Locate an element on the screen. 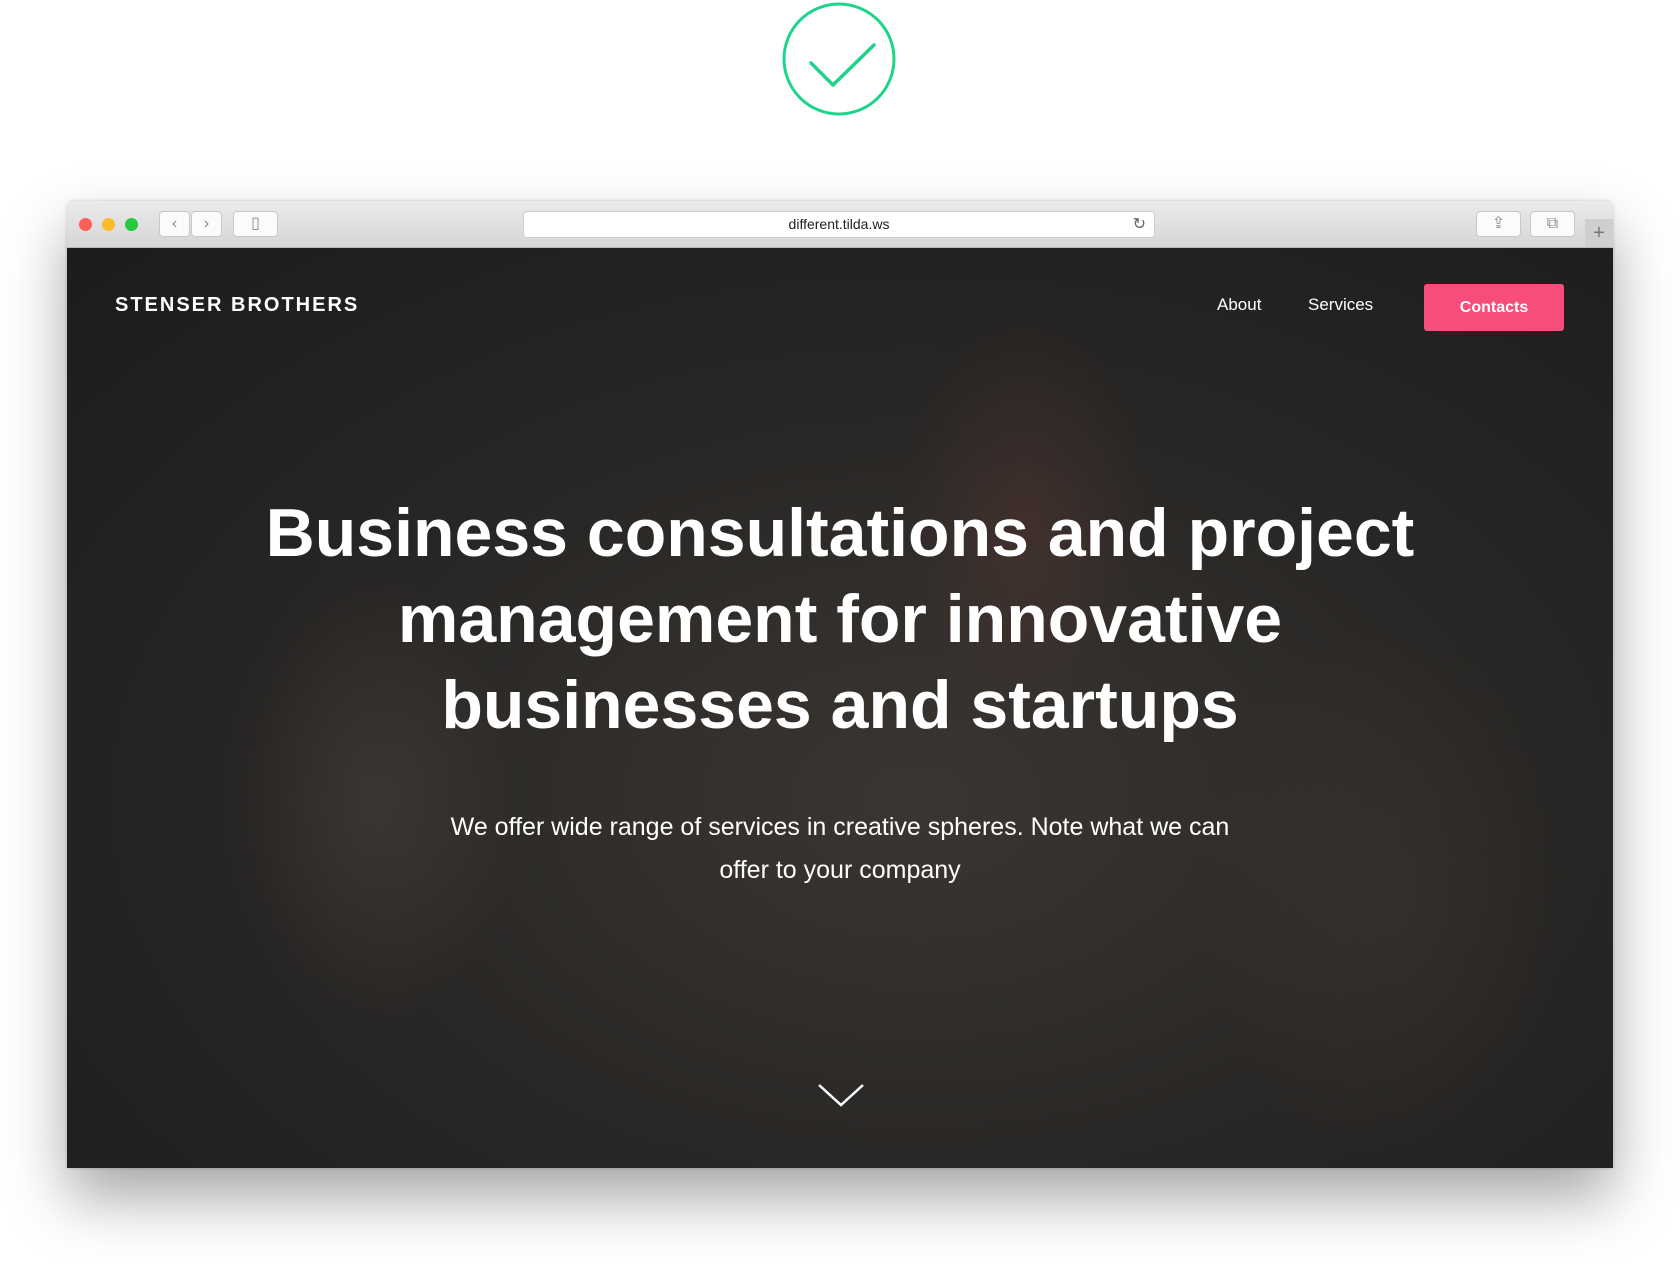 This screenshot has height=1264, width=1680. url-text: different.tilda.ws is located at coordinates (839, 224).